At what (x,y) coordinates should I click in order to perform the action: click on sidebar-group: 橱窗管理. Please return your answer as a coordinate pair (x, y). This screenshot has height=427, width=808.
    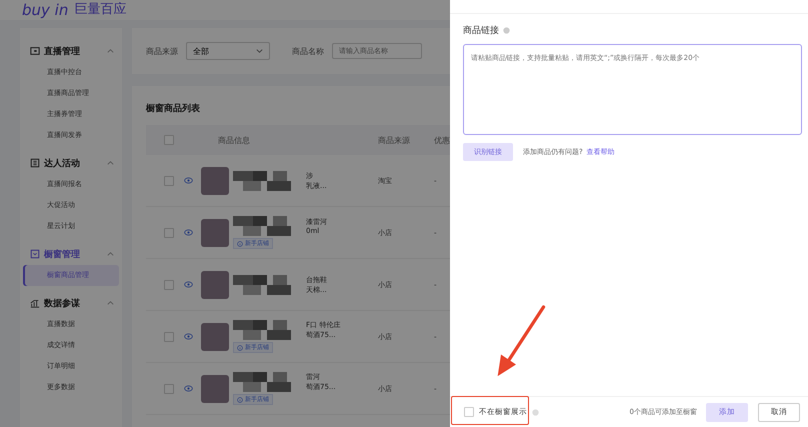
    Looking at the image, I should click on (71, 254).